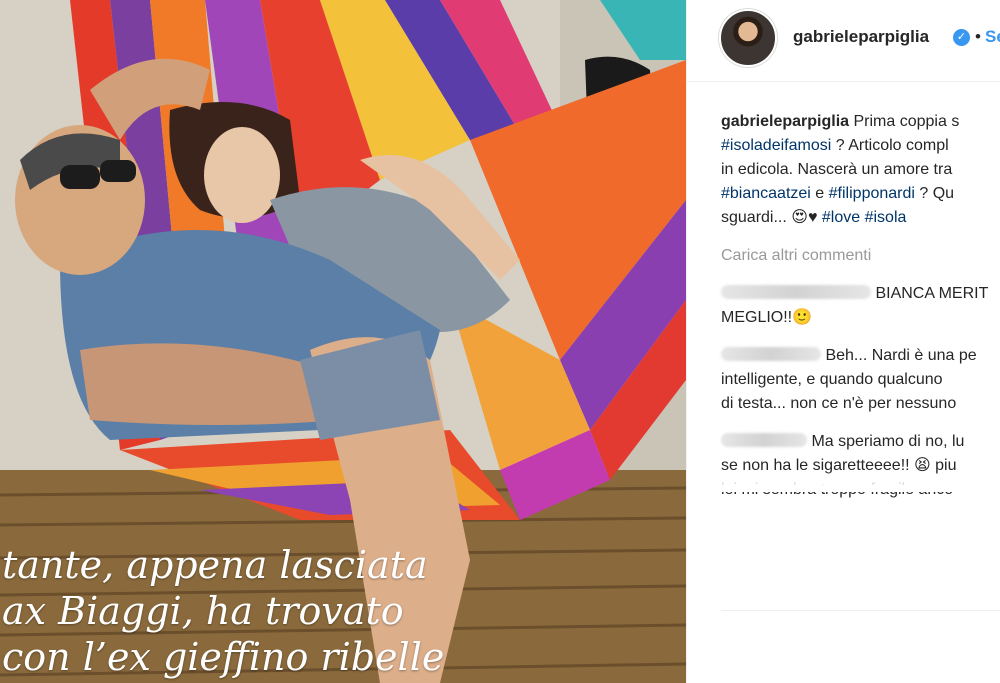  I want to click on caption-text: ? Articolo compl, so click(892, 145).